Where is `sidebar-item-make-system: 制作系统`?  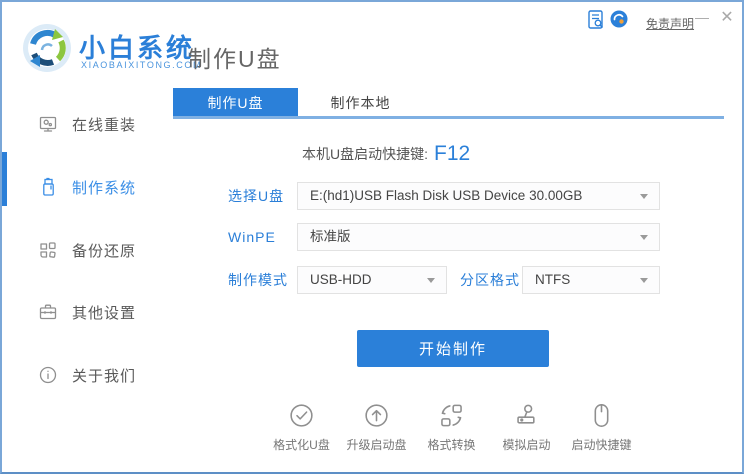 sidebar-item-make-system: 制作系统 is located at coordinates (87, 187).